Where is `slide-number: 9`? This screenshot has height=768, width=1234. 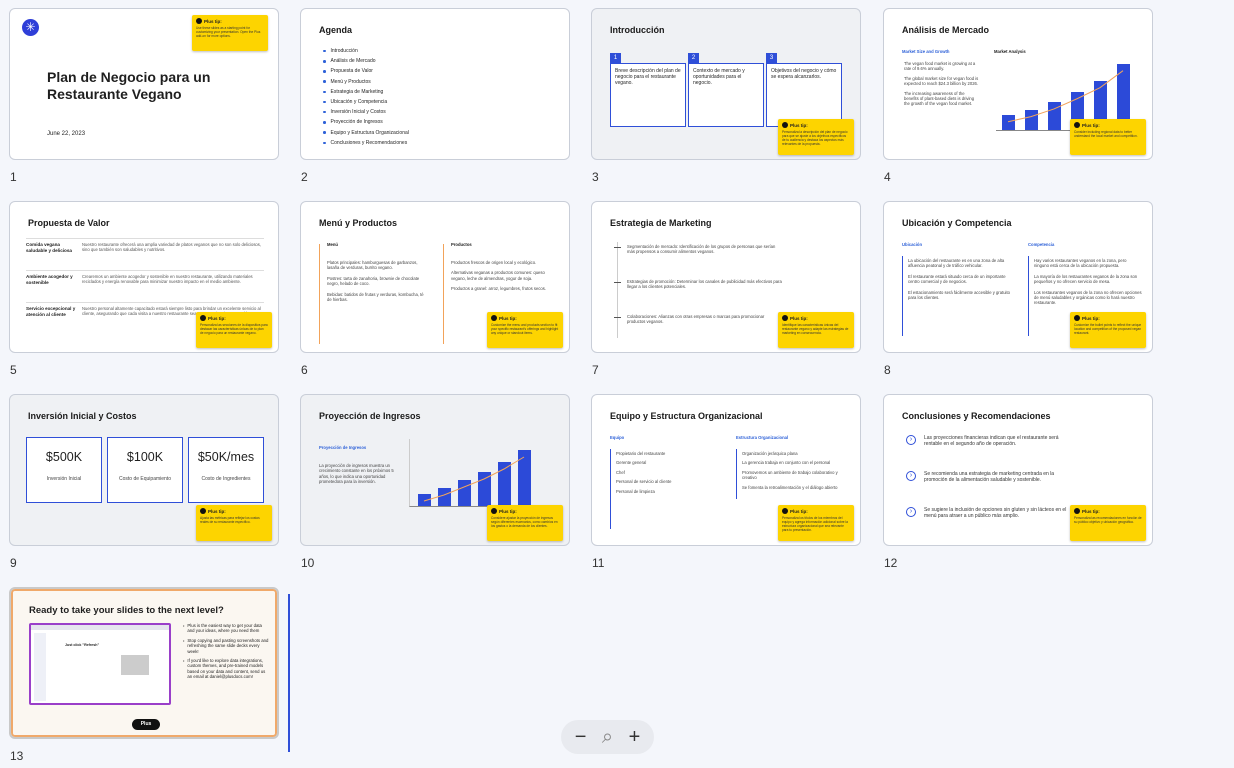 slide-number: 9 is located at coordinates (13, 563).